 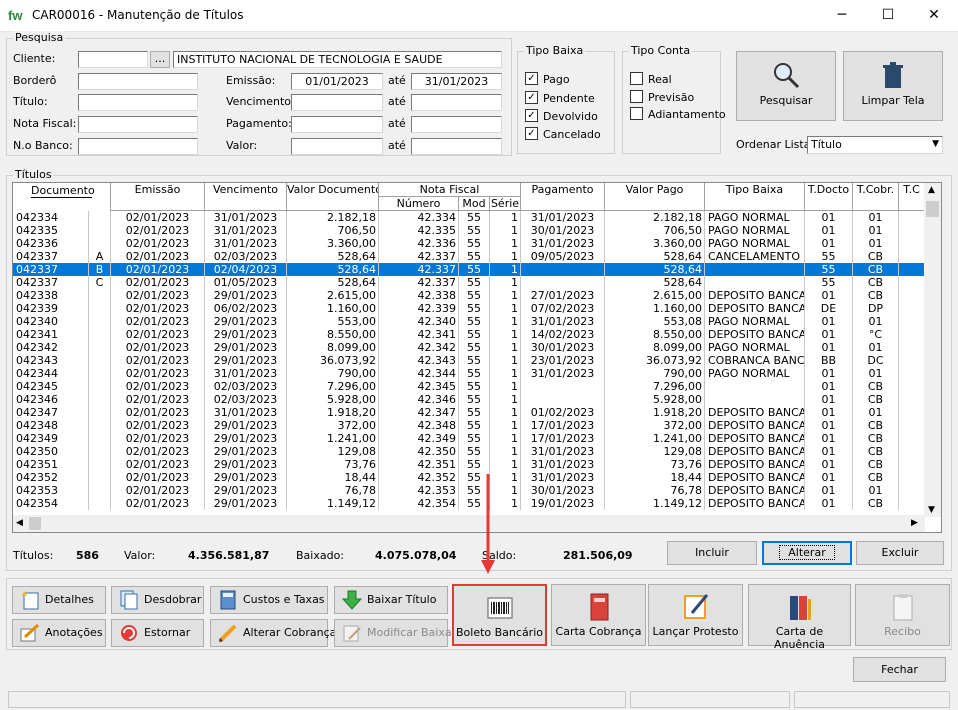 I want to click on close-button: ✕, so click(x=934, y=16).